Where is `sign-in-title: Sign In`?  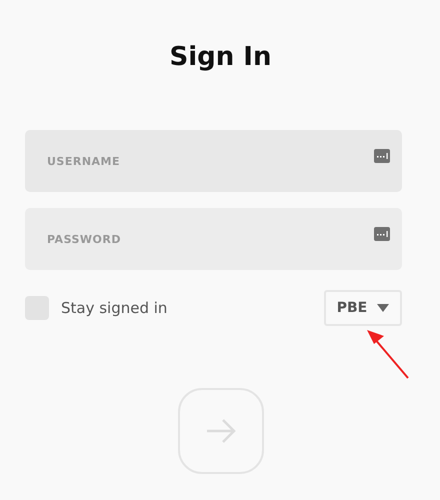
sign-in-title: Sign In is located at coordinates (220, 55).